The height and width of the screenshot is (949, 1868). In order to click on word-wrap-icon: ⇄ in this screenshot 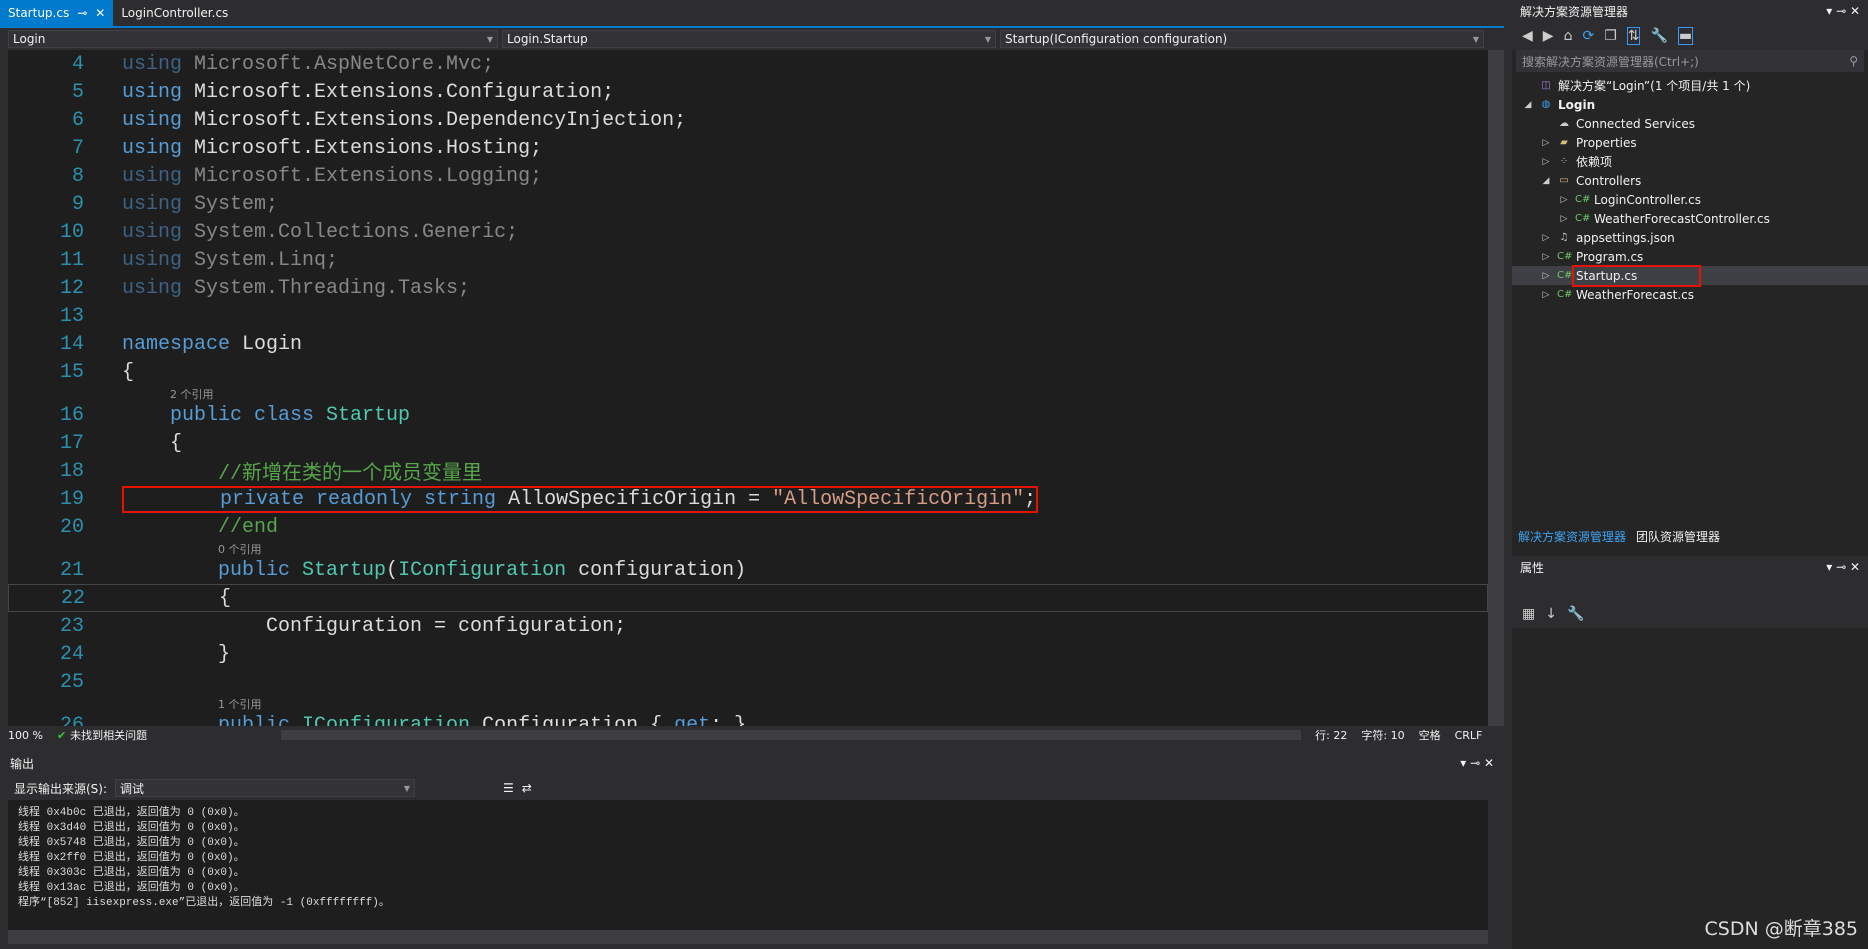, I will do `click(527, 788)`.